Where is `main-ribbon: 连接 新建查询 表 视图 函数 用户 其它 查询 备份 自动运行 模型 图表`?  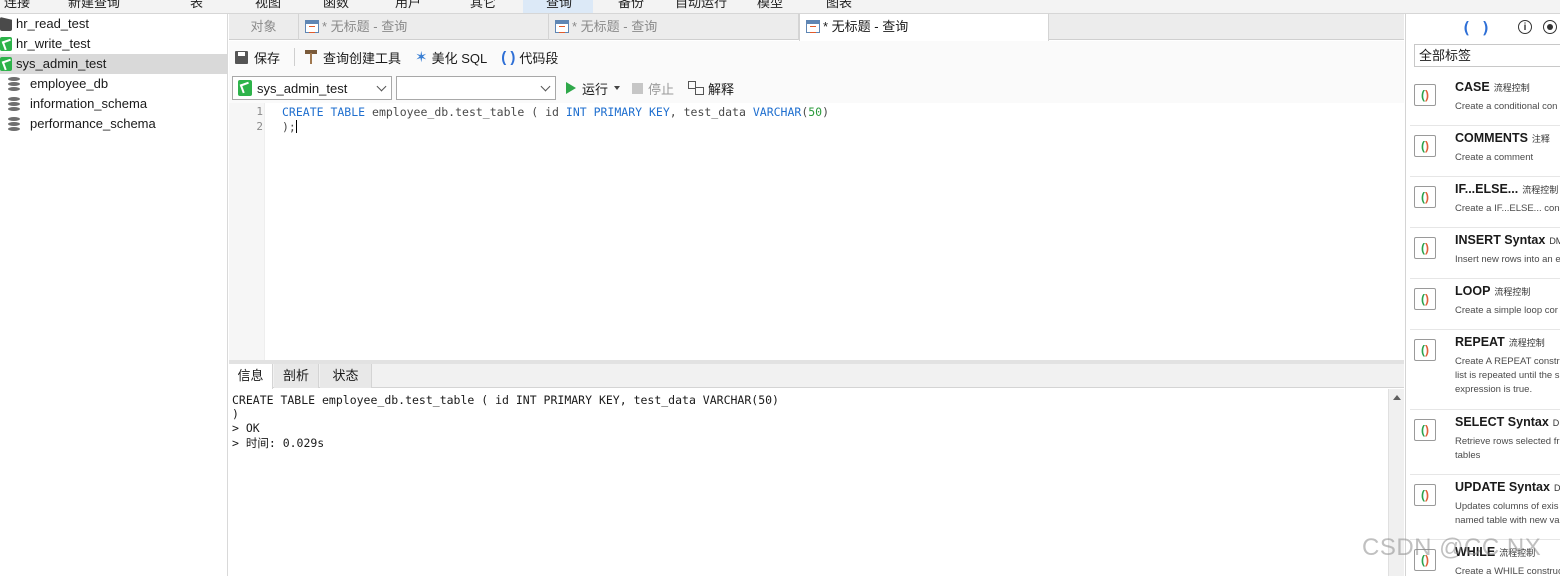 main-ribbon: 连接 新建查询 表 视图 函数 用户 其它 查询 备份 自动运行 模型 图表 is located at coordinates (780, 7).